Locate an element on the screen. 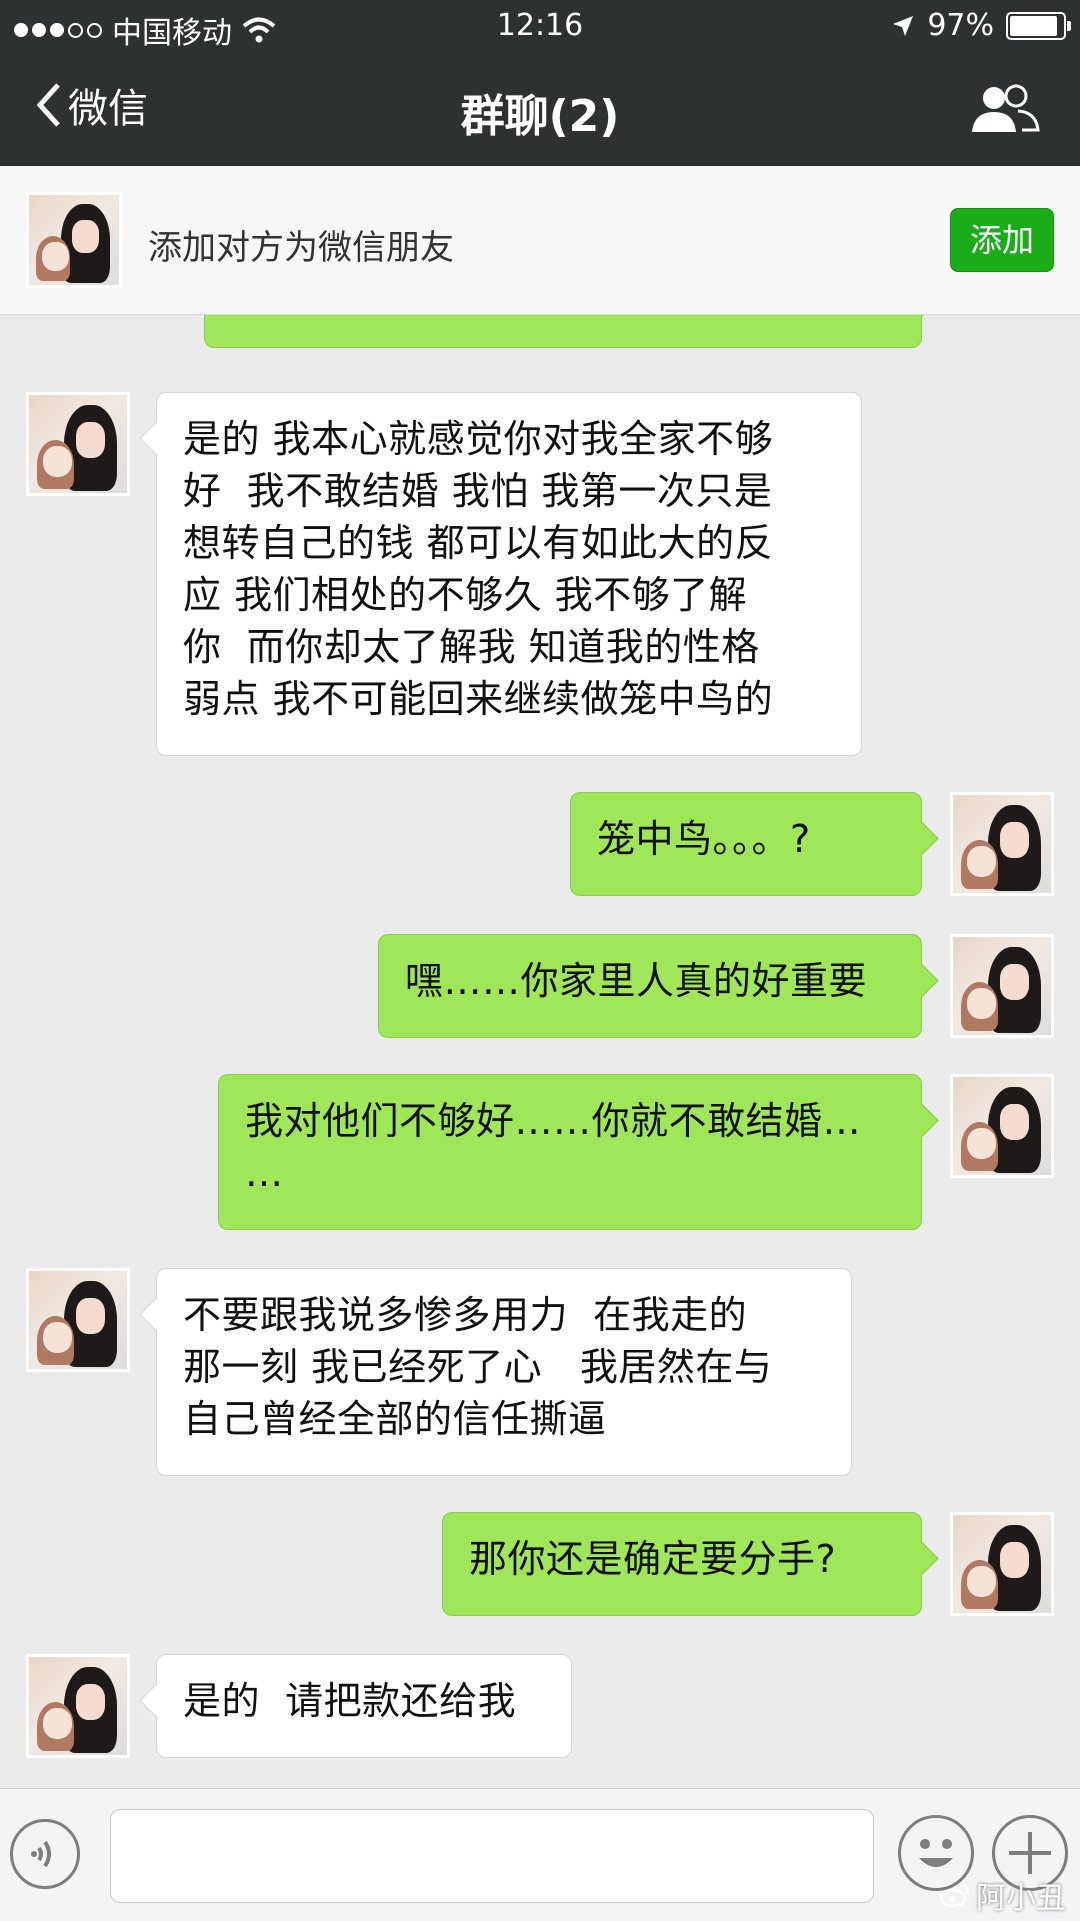 The height and width of the screenshot is (1921, 1080). message-input is located at coordinates (492, 1856).